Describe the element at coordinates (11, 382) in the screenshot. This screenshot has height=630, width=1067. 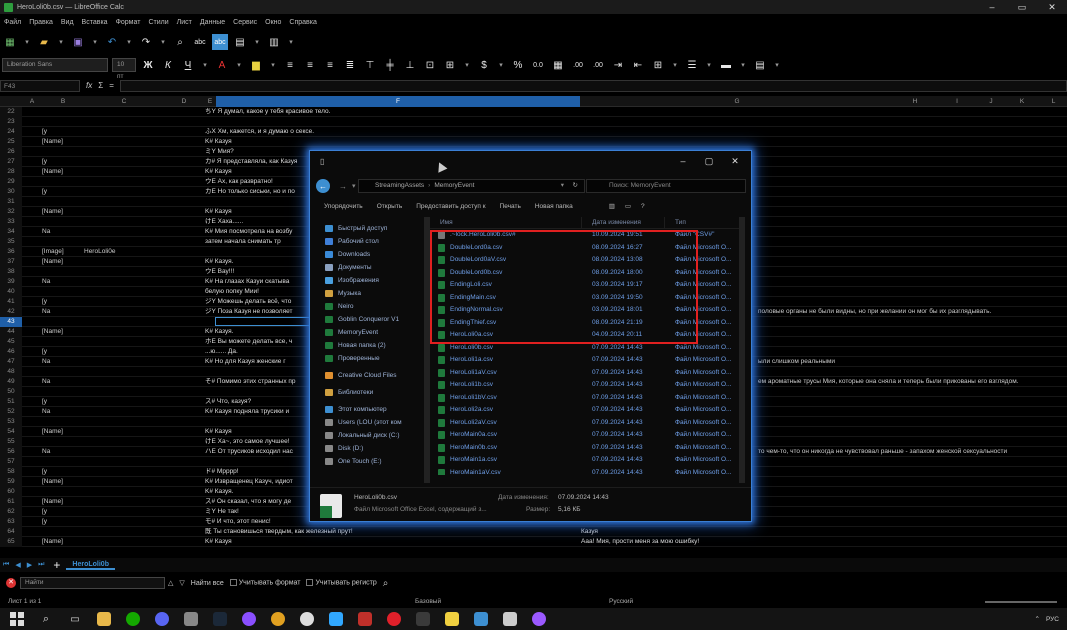
I see `row-number: 49` at that location.